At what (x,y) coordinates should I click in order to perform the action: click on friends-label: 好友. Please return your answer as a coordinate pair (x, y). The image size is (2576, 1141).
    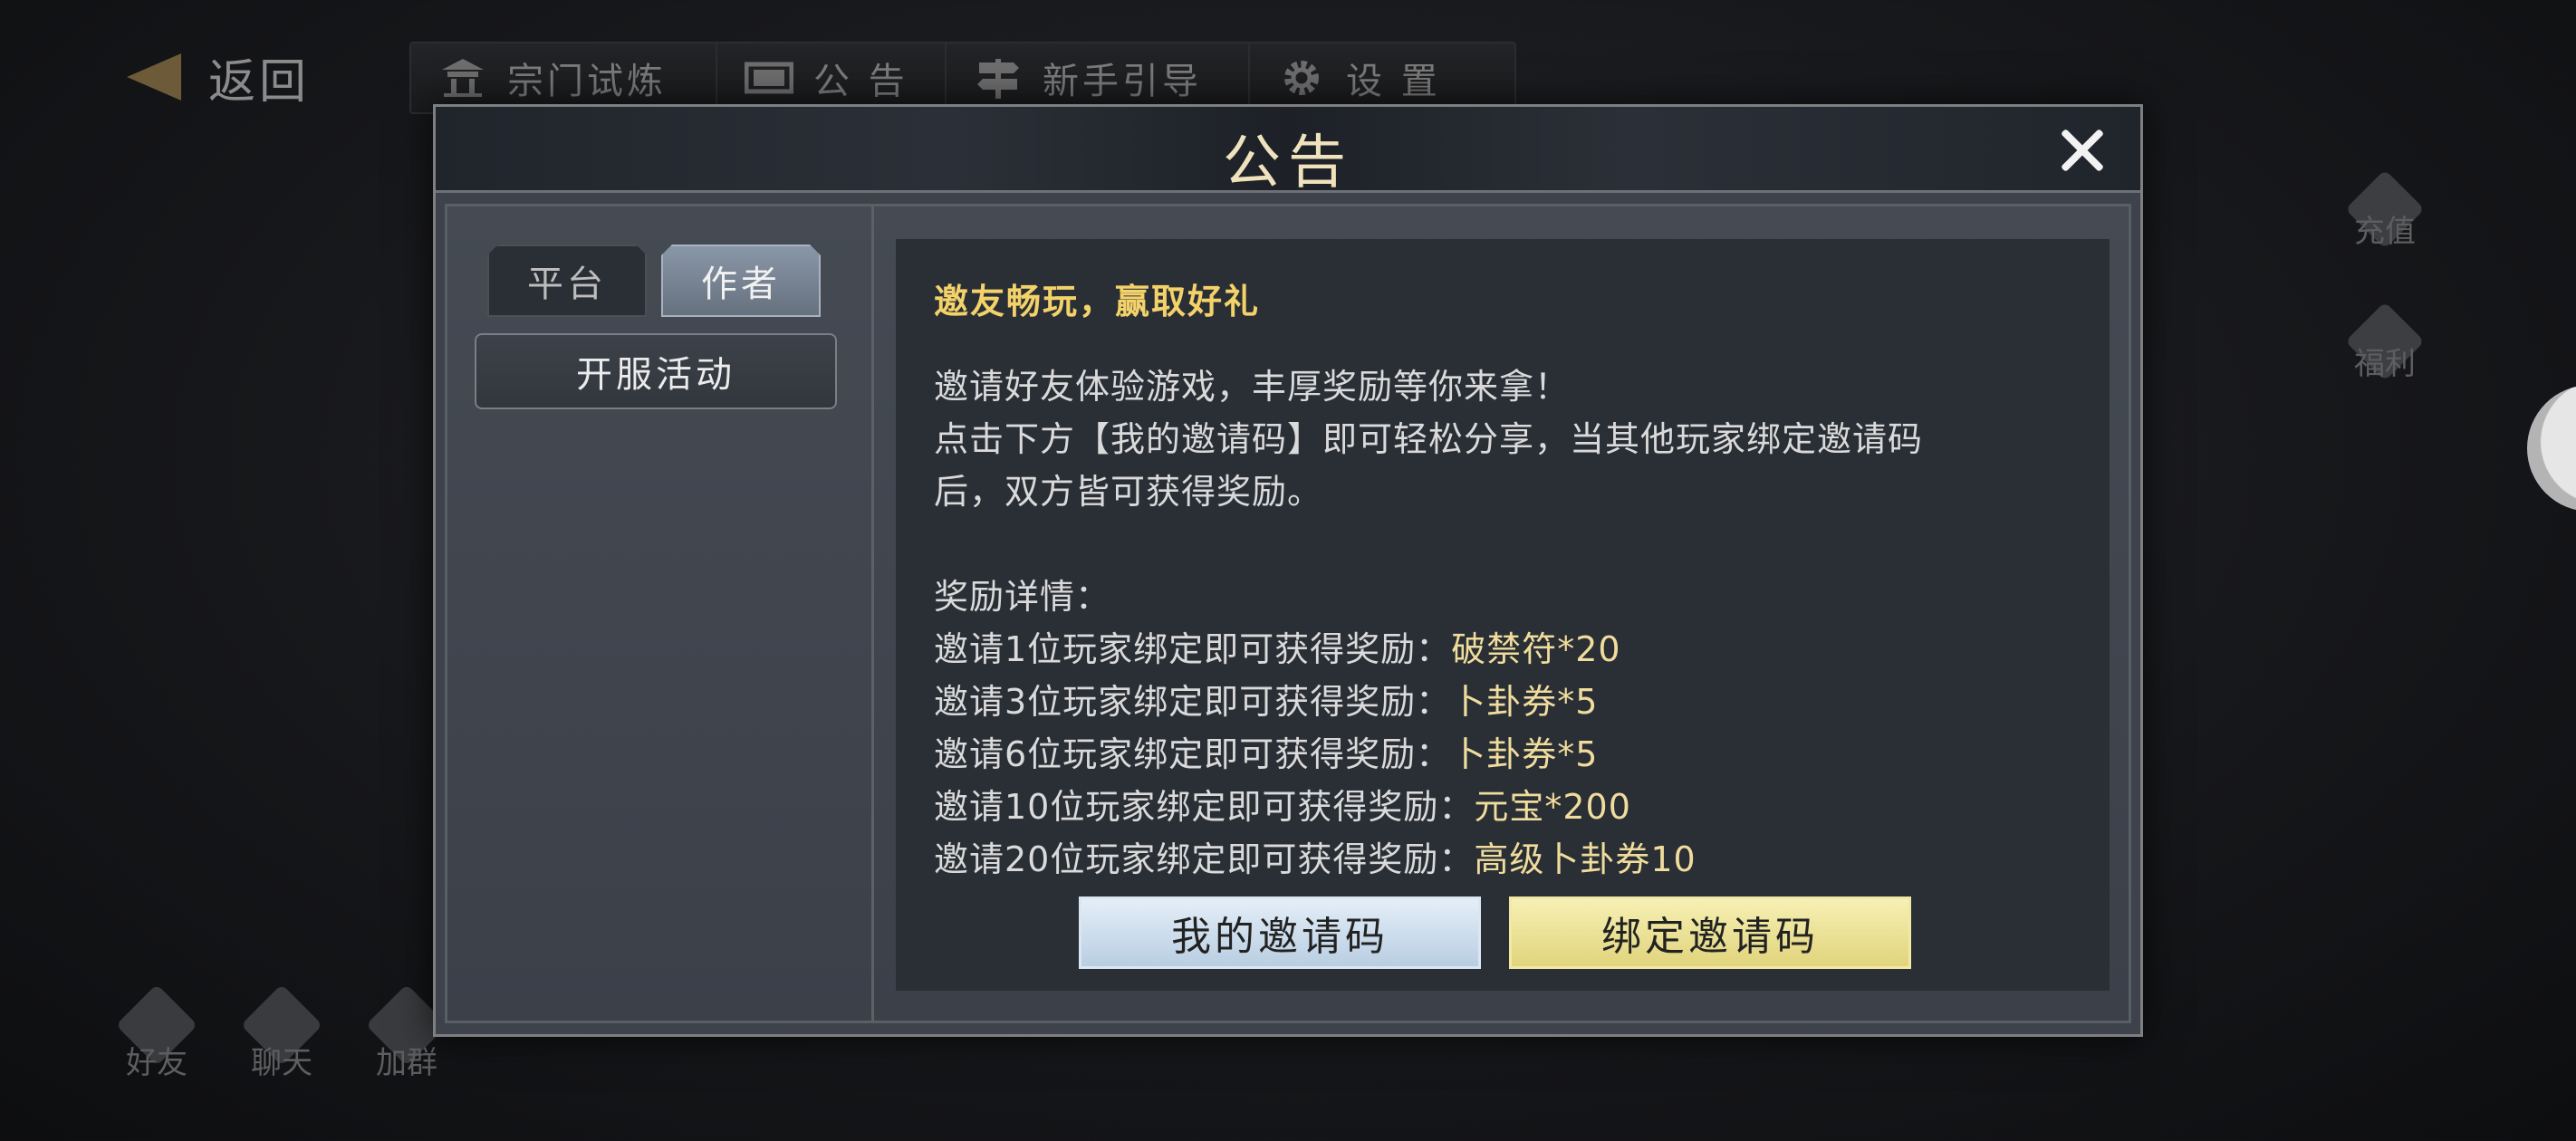
    Looking at the image, I should click on (156, 1063).